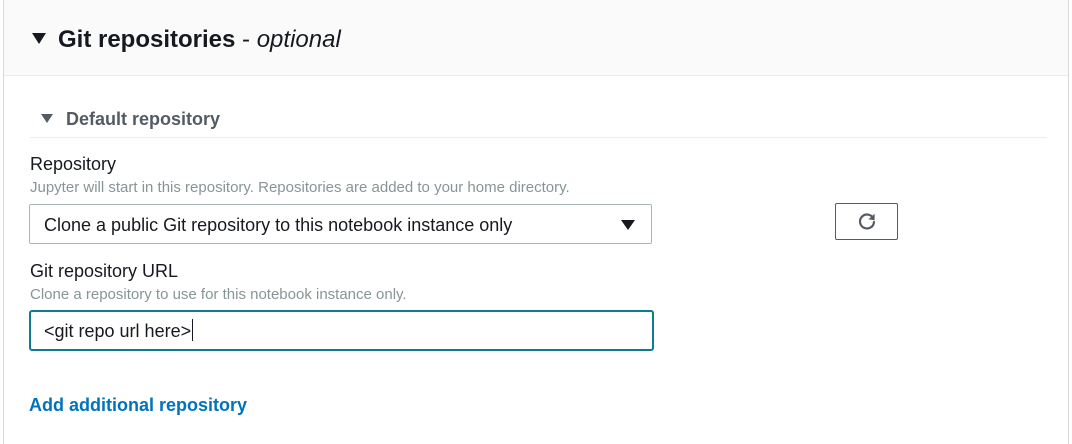 The height and width of the screenshot is (444, 1072). Describe the element at coordinates (138, 405) in the screenshot. I see `add-additional-repository-link: Add additional repository` at that location.